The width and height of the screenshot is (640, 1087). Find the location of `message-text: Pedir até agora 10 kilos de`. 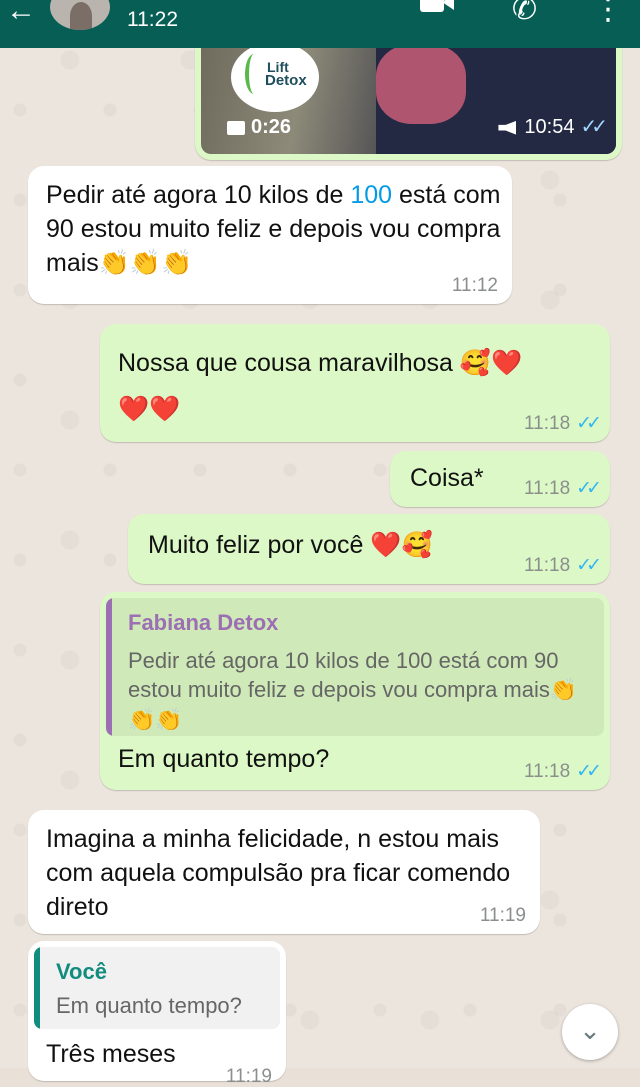

message-text: Pedir até agora 10 kilos de is located at coordinates (198, 195).